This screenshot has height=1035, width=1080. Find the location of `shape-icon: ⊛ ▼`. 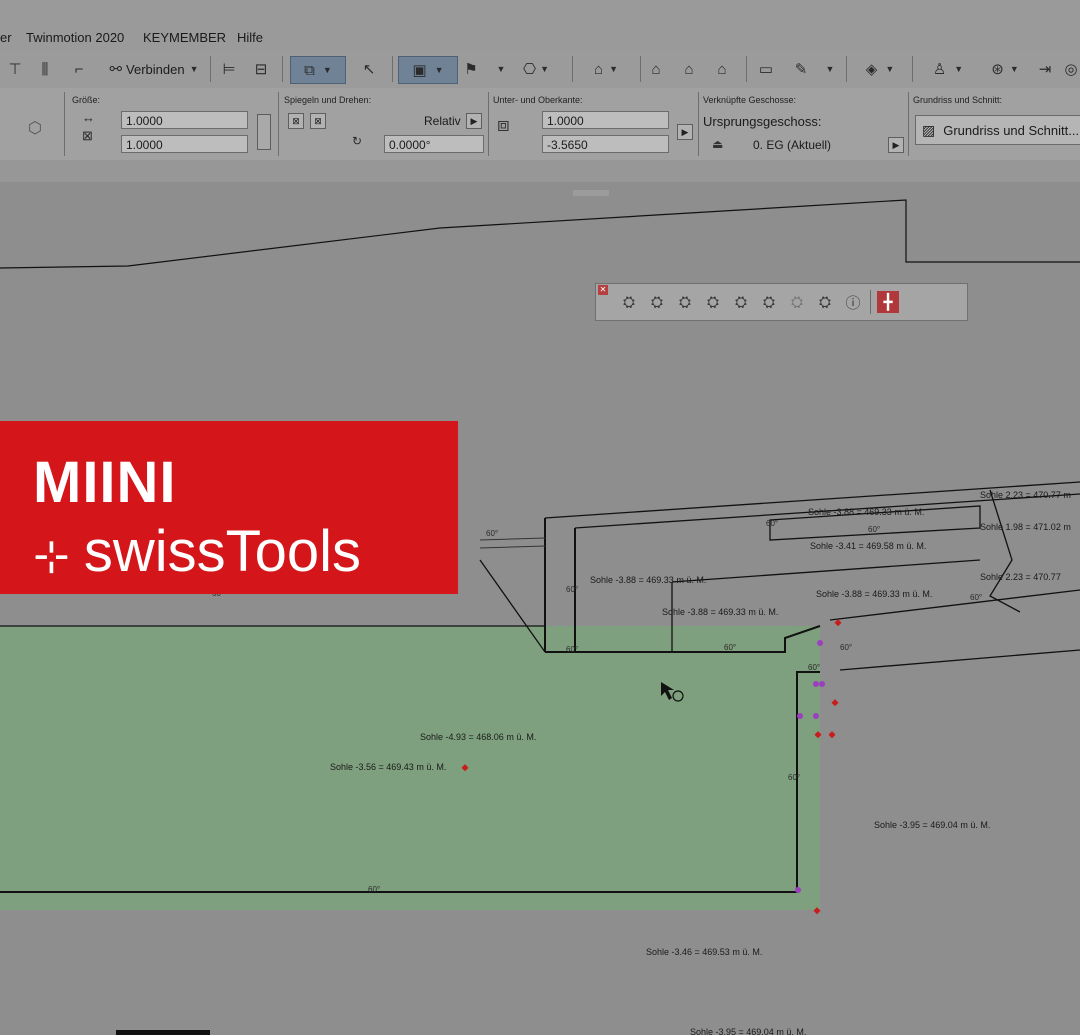

shape-icon: ⊛ ▼ is located at coordinates (1005, 69).